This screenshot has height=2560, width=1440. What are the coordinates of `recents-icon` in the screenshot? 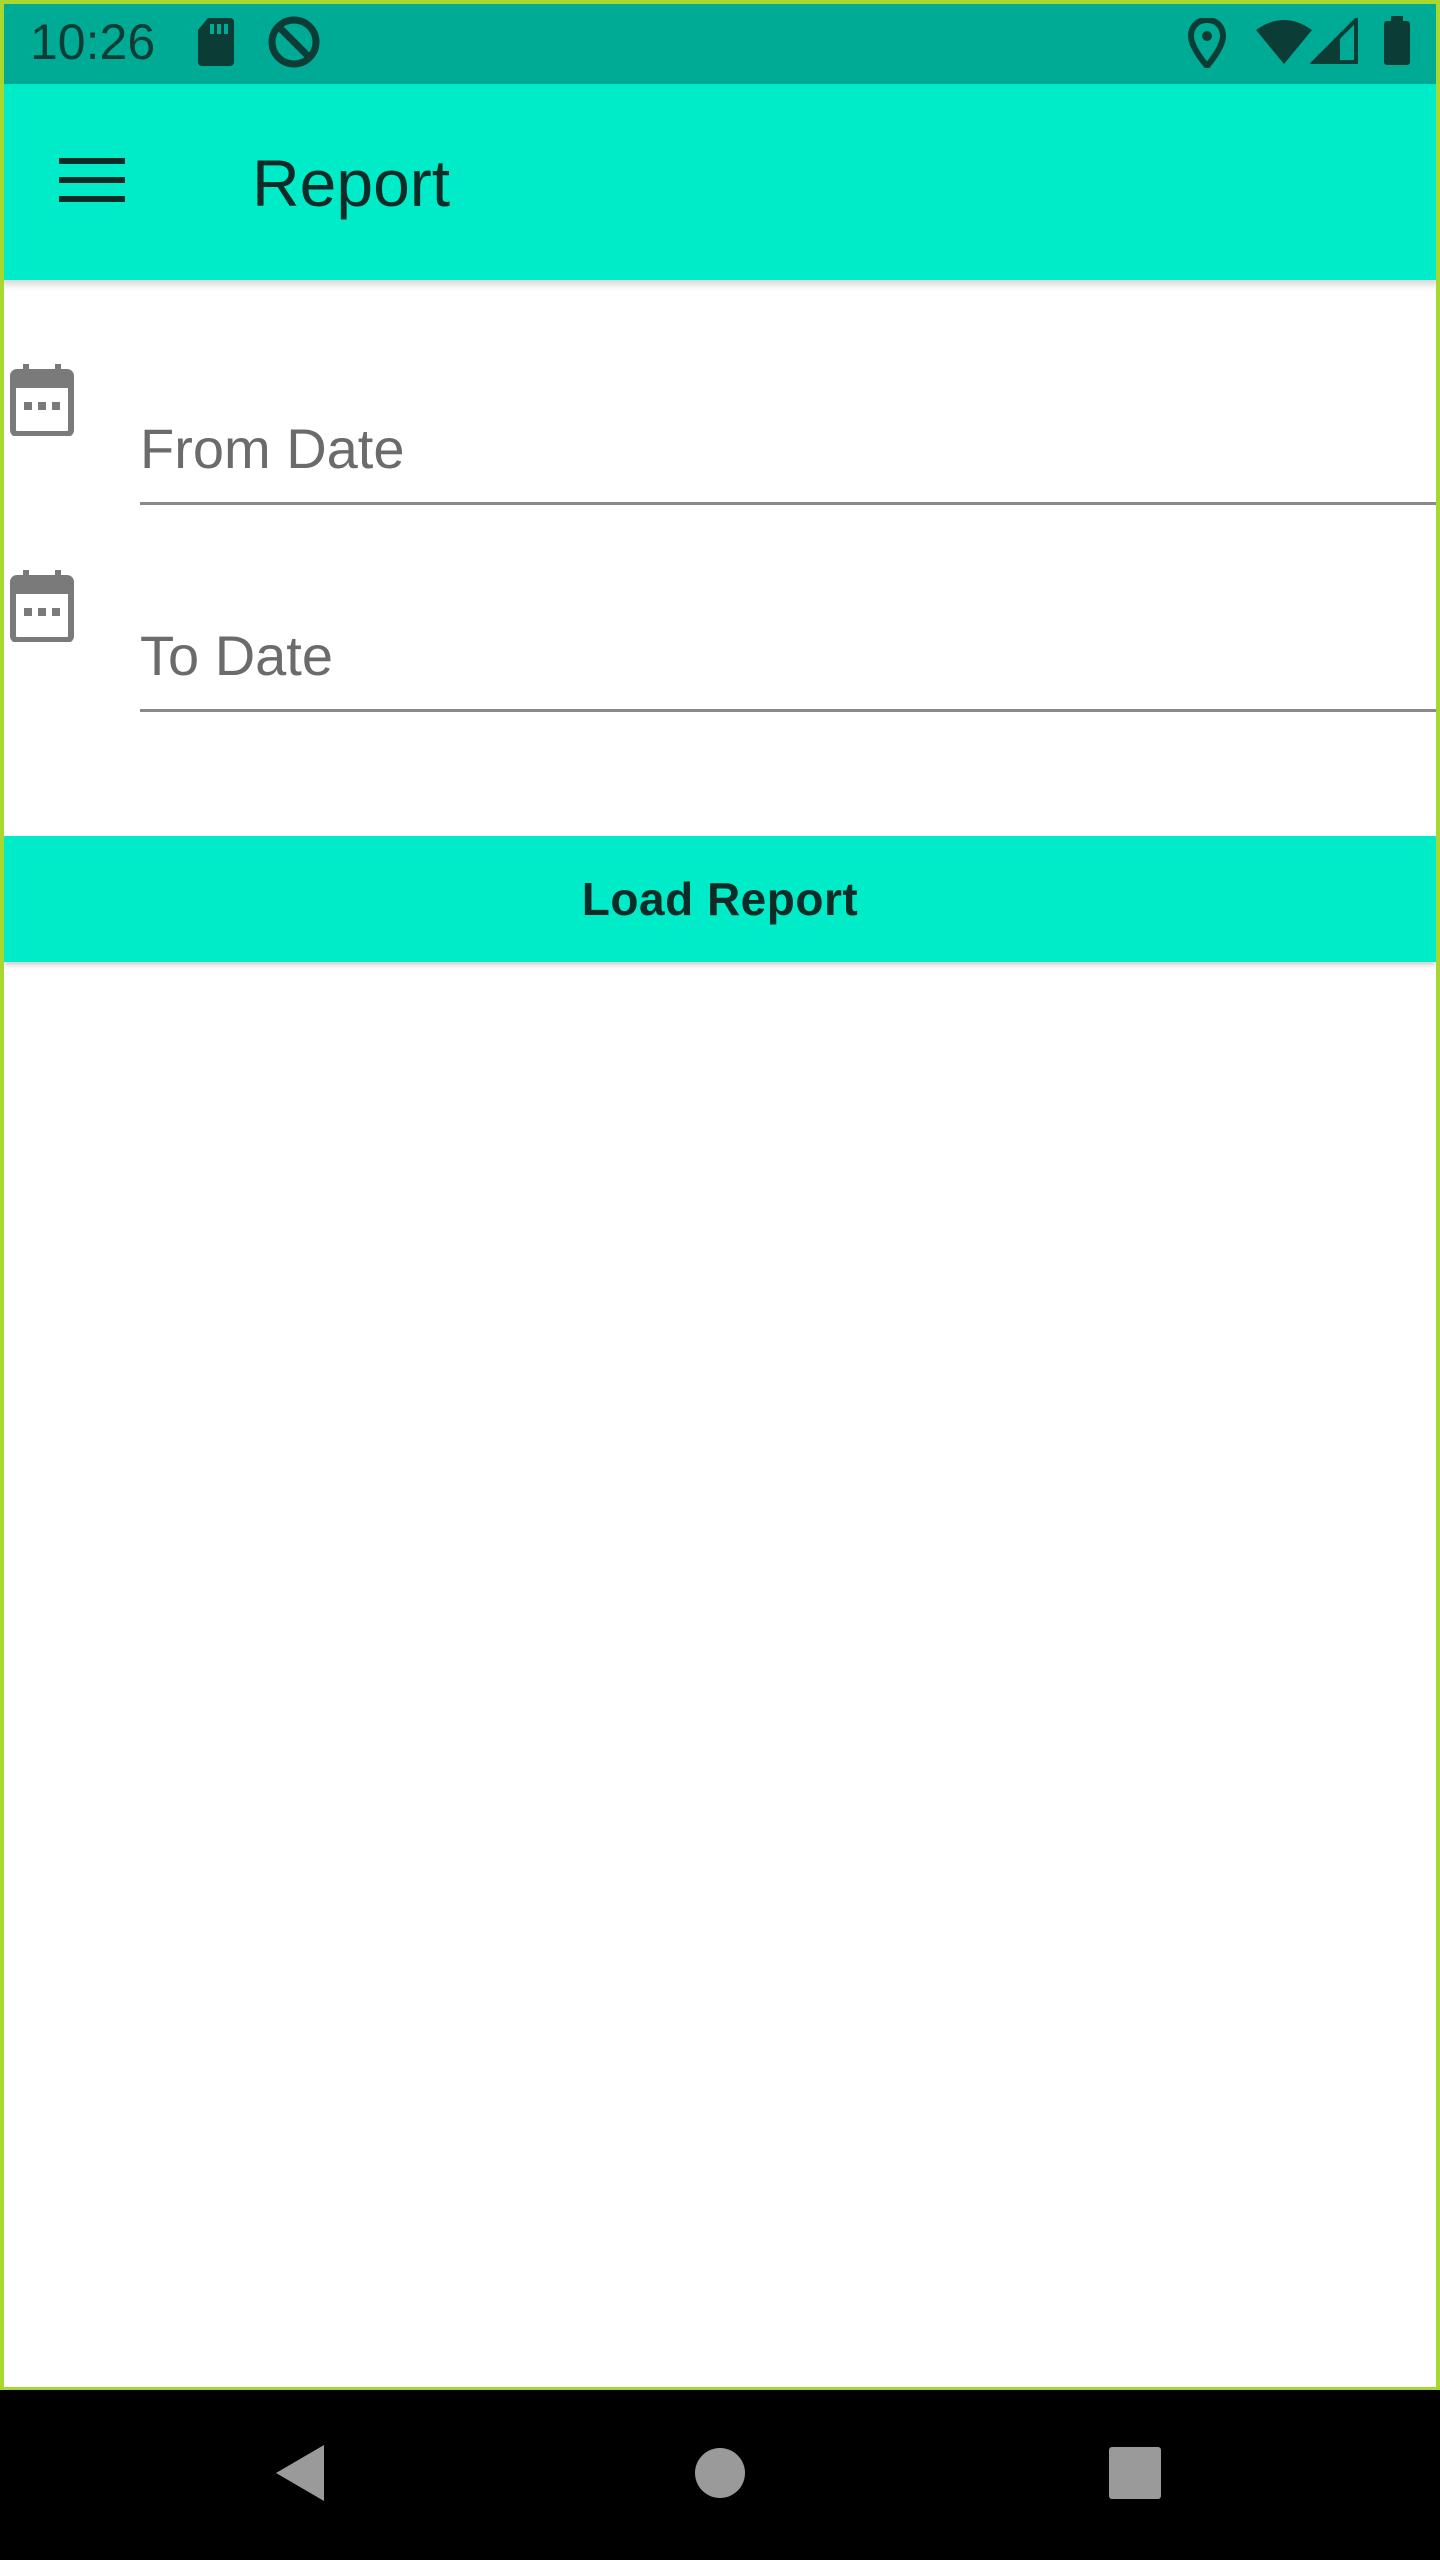 It's located at (1135, 2475).